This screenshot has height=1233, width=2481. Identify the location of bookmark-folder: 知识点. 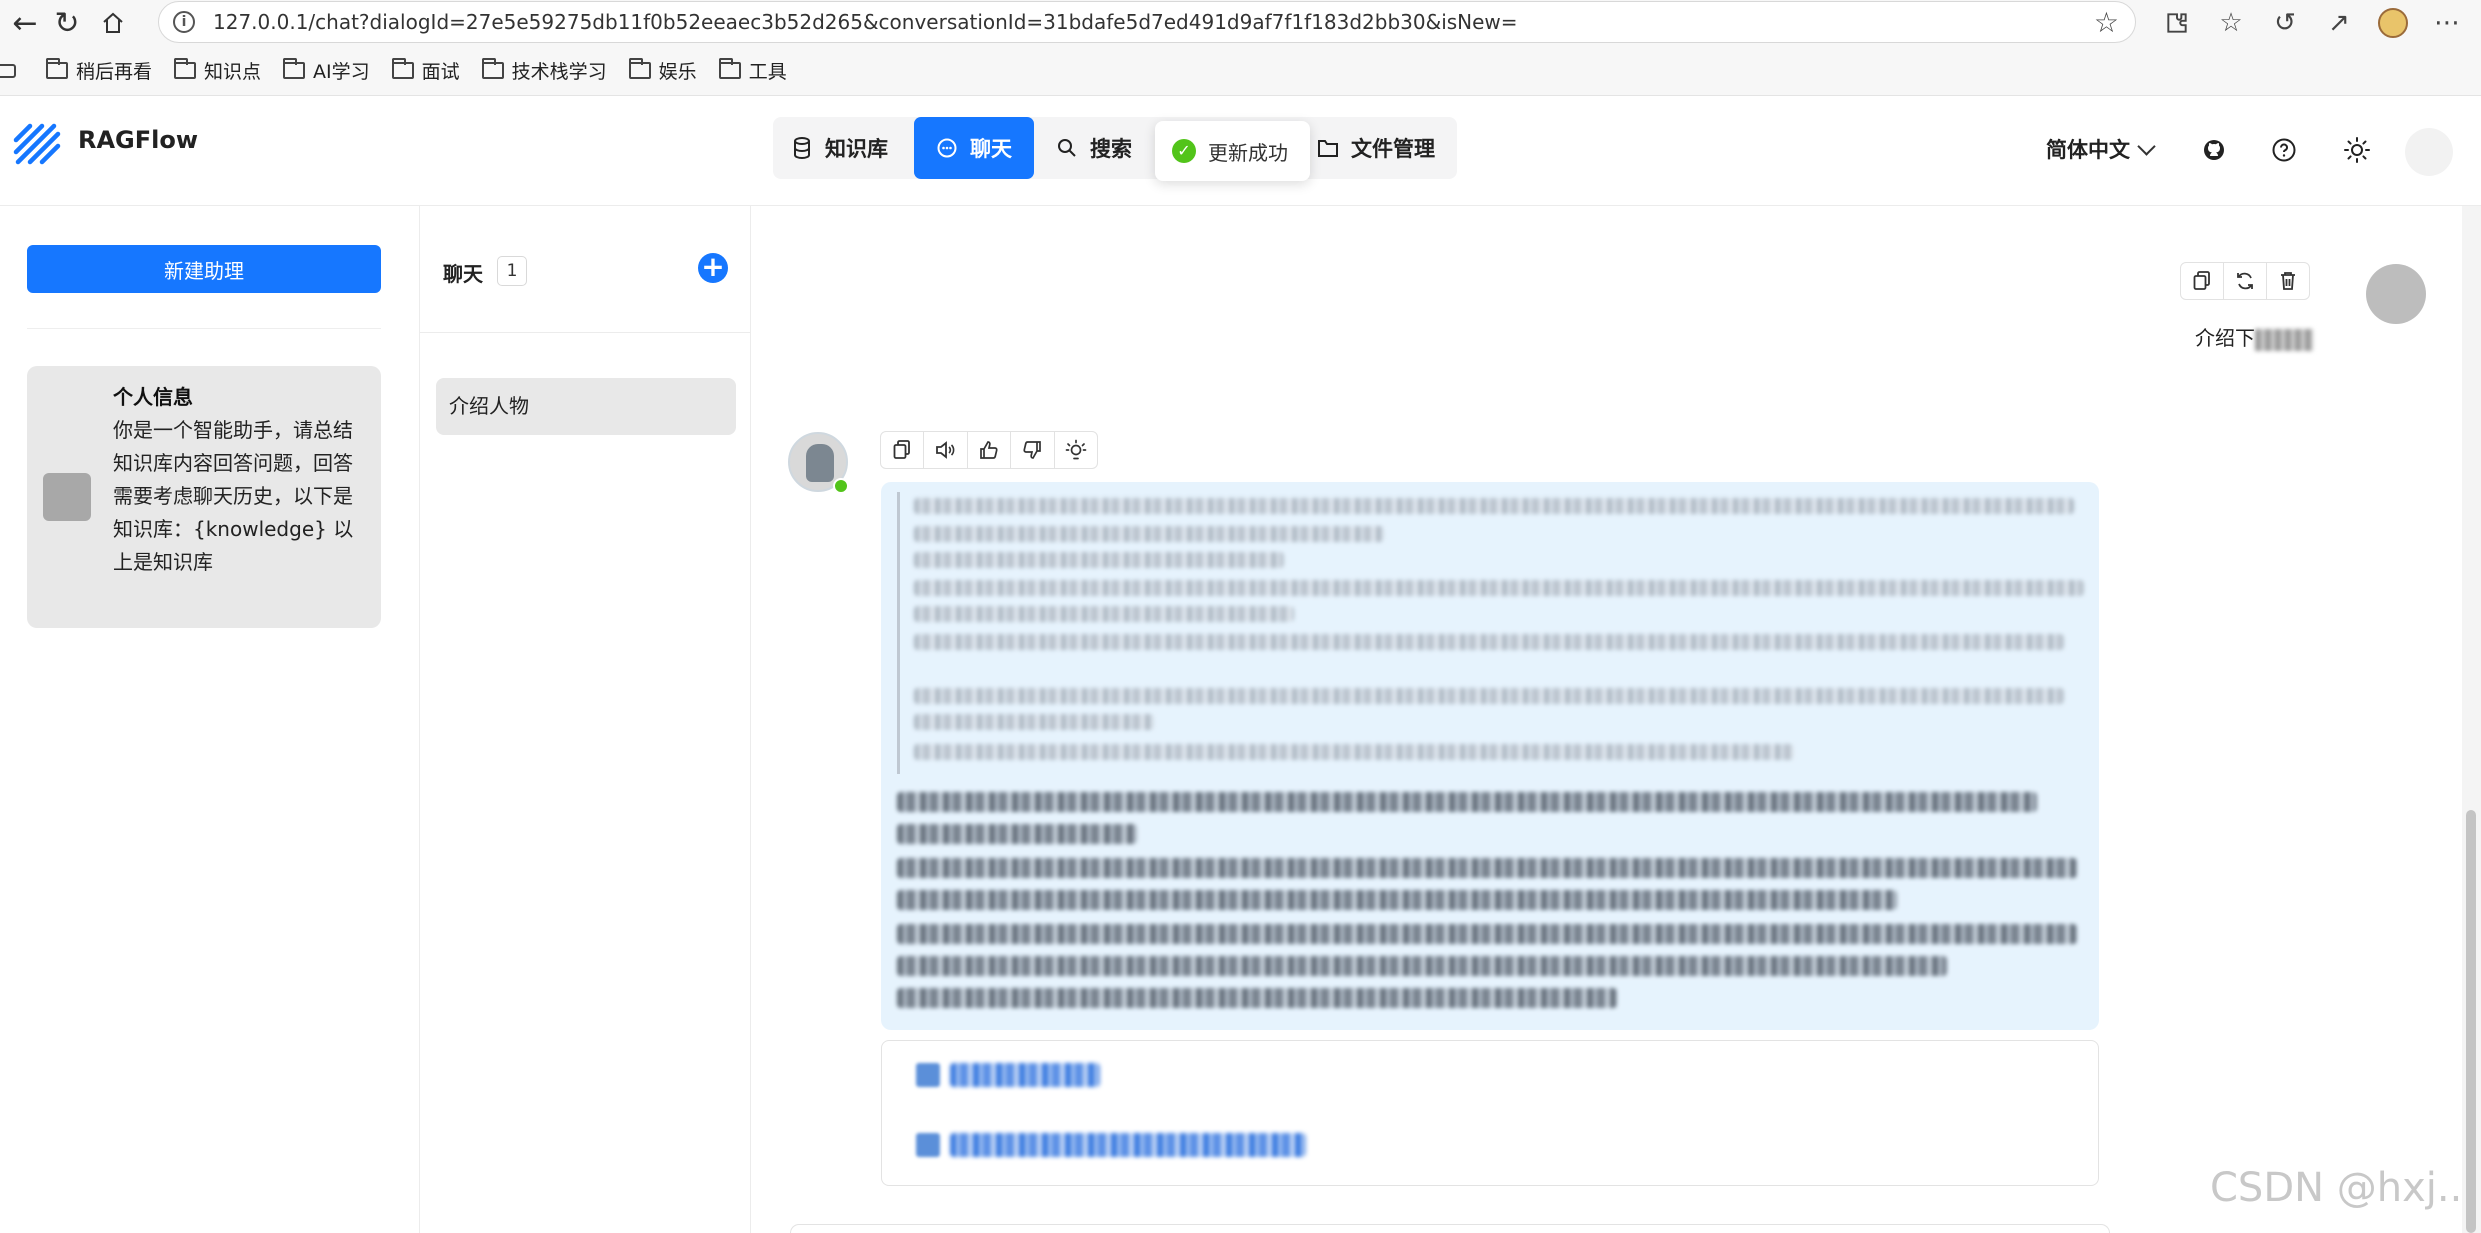
(217, 70).